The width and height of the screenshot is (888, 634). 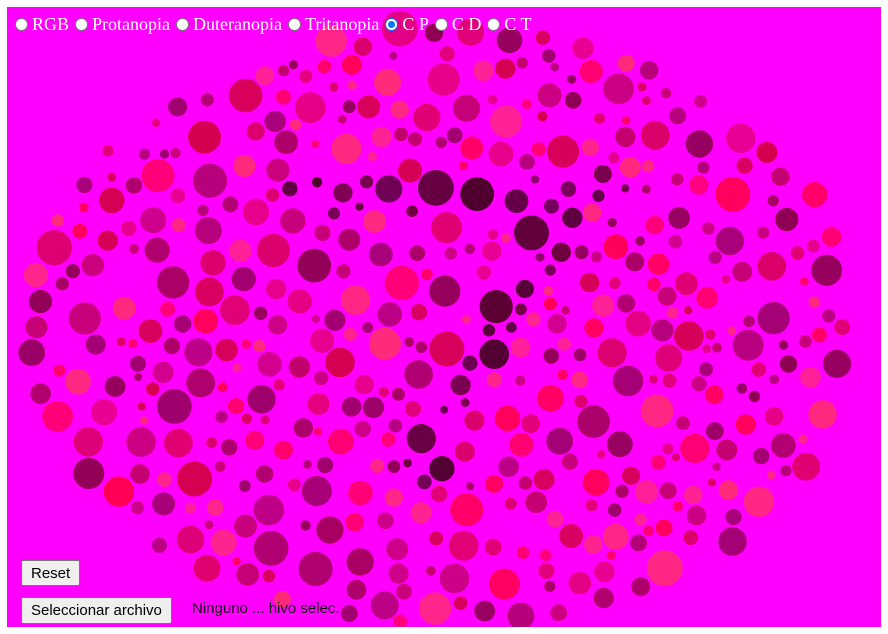 I want to click on mode-option-c-p: C P, so click(x=407, y=24).